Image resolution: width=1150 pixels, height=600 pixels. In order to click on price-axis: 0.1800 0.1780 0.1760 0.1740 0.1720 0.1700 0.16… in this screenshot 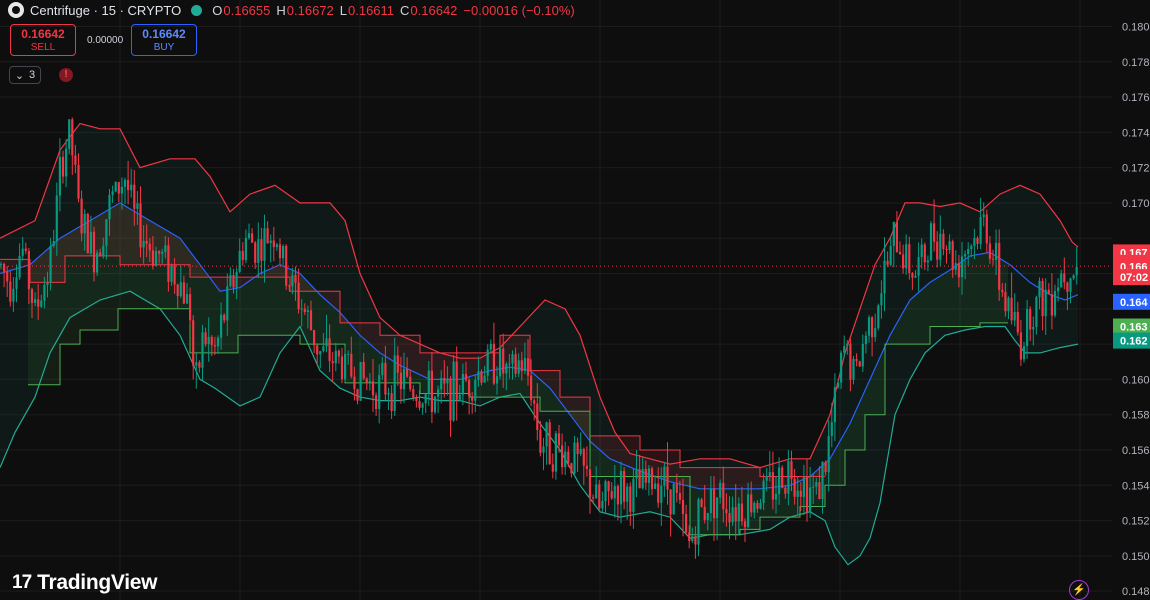, I will do `click(1136, 310)`.